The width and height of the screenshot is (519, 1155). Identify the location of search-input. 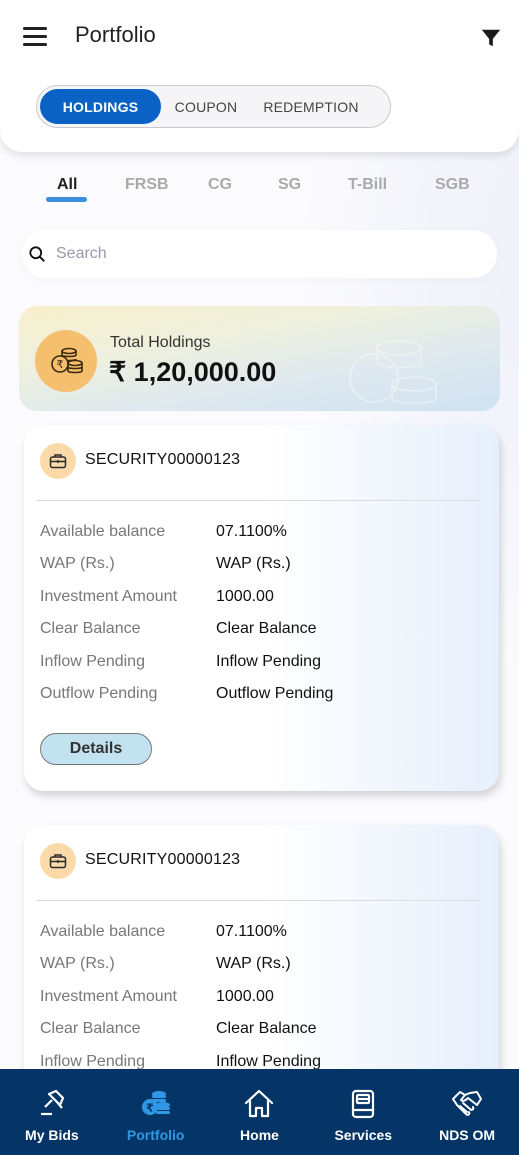
(266, 254).